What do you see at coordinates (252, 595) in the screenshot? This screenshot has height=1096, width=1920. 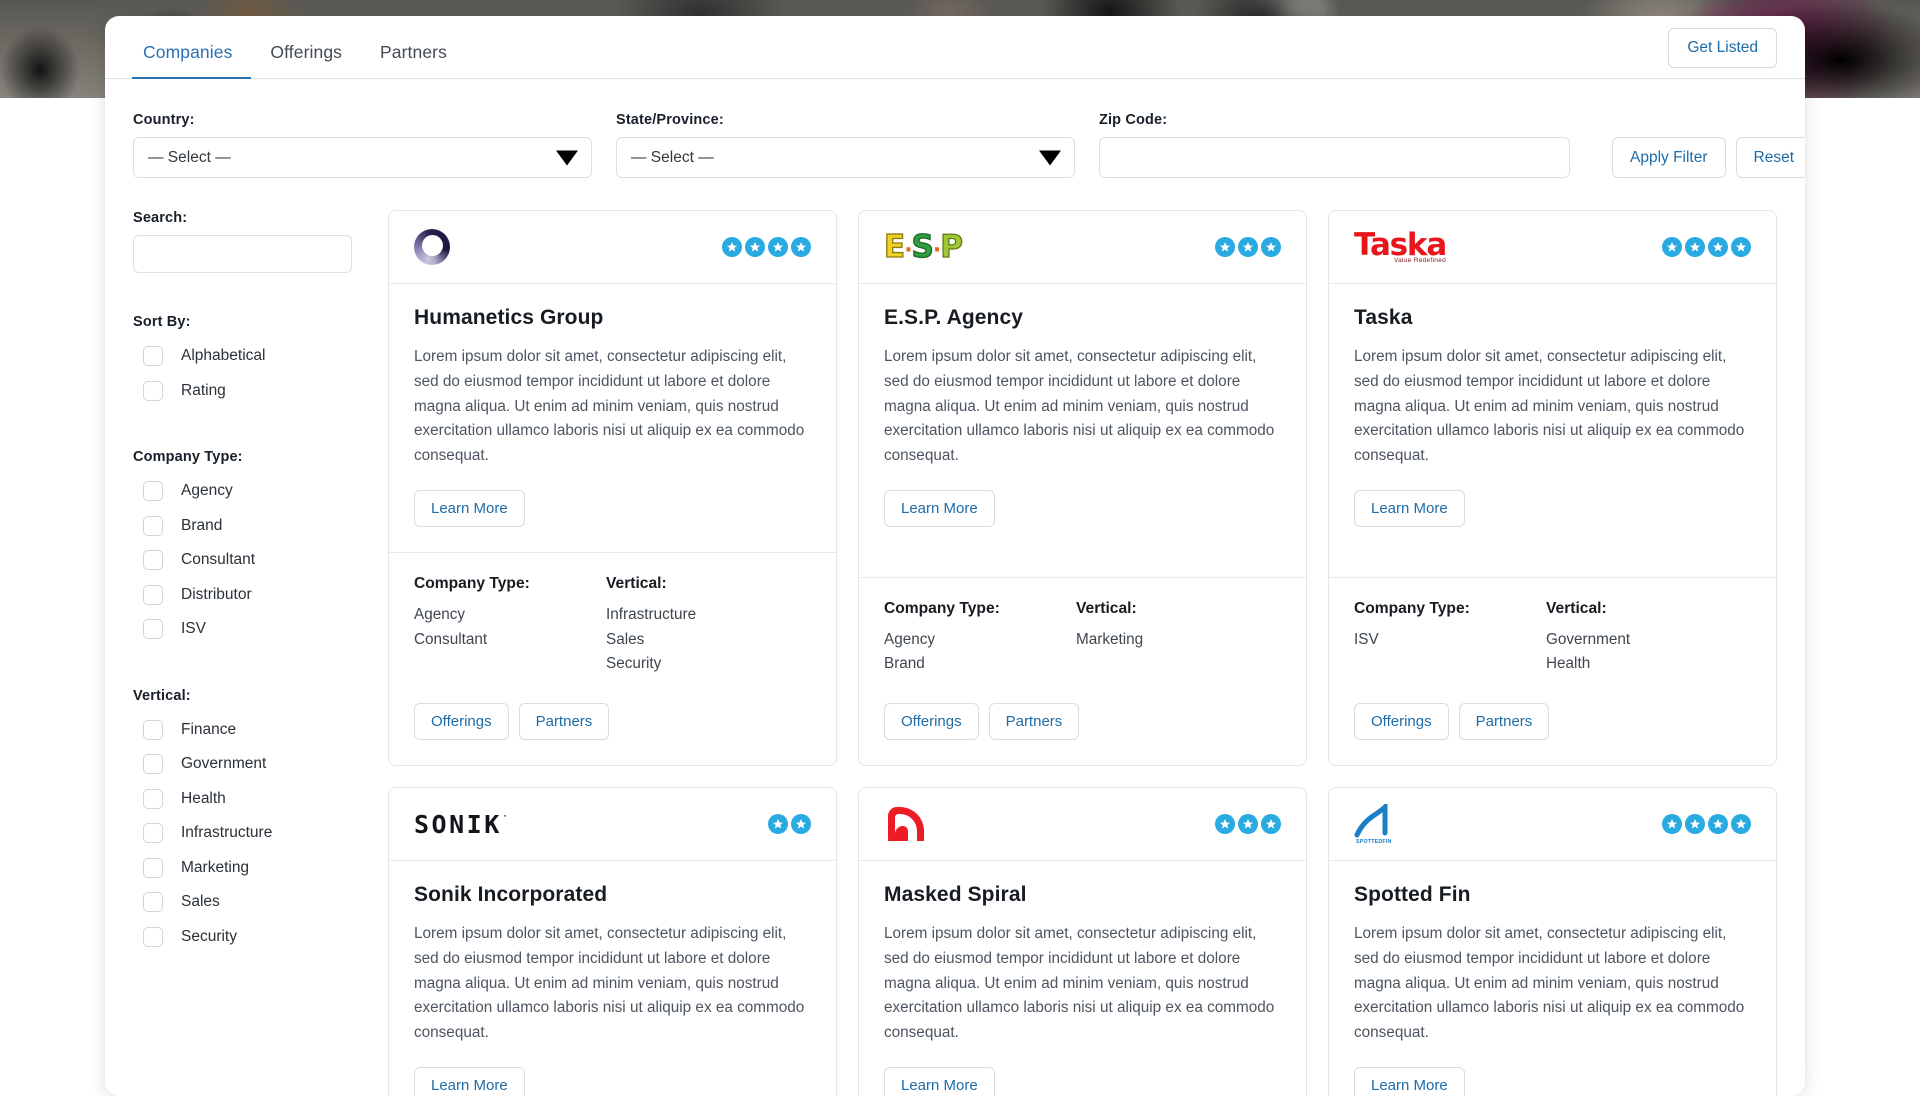 I see `company-type-option-distributor: Distributor` at bounding box center [252, 595].